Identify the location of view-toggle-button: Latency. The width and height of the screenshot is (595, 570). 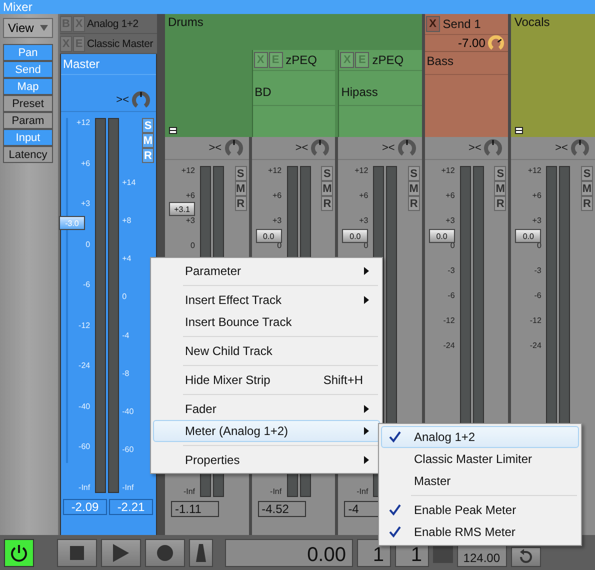
(28, 154).